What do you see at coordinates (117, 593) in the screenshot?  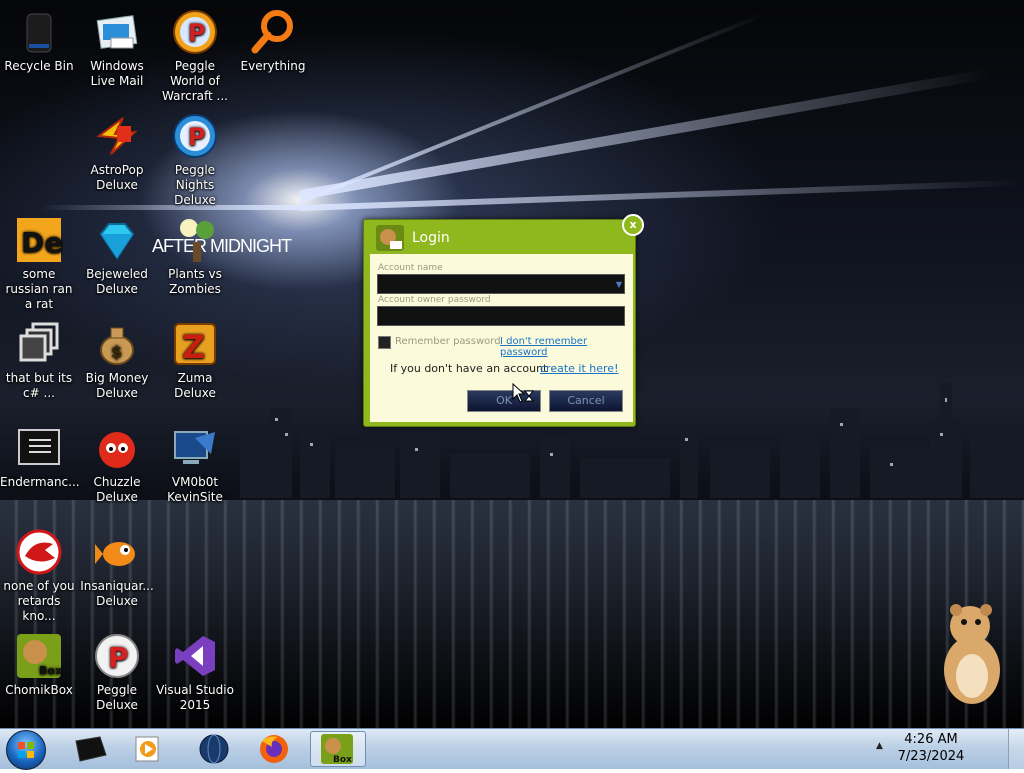 I see `icon-label: Insaniquar... Deluxe` at bounding box center [117, 593].